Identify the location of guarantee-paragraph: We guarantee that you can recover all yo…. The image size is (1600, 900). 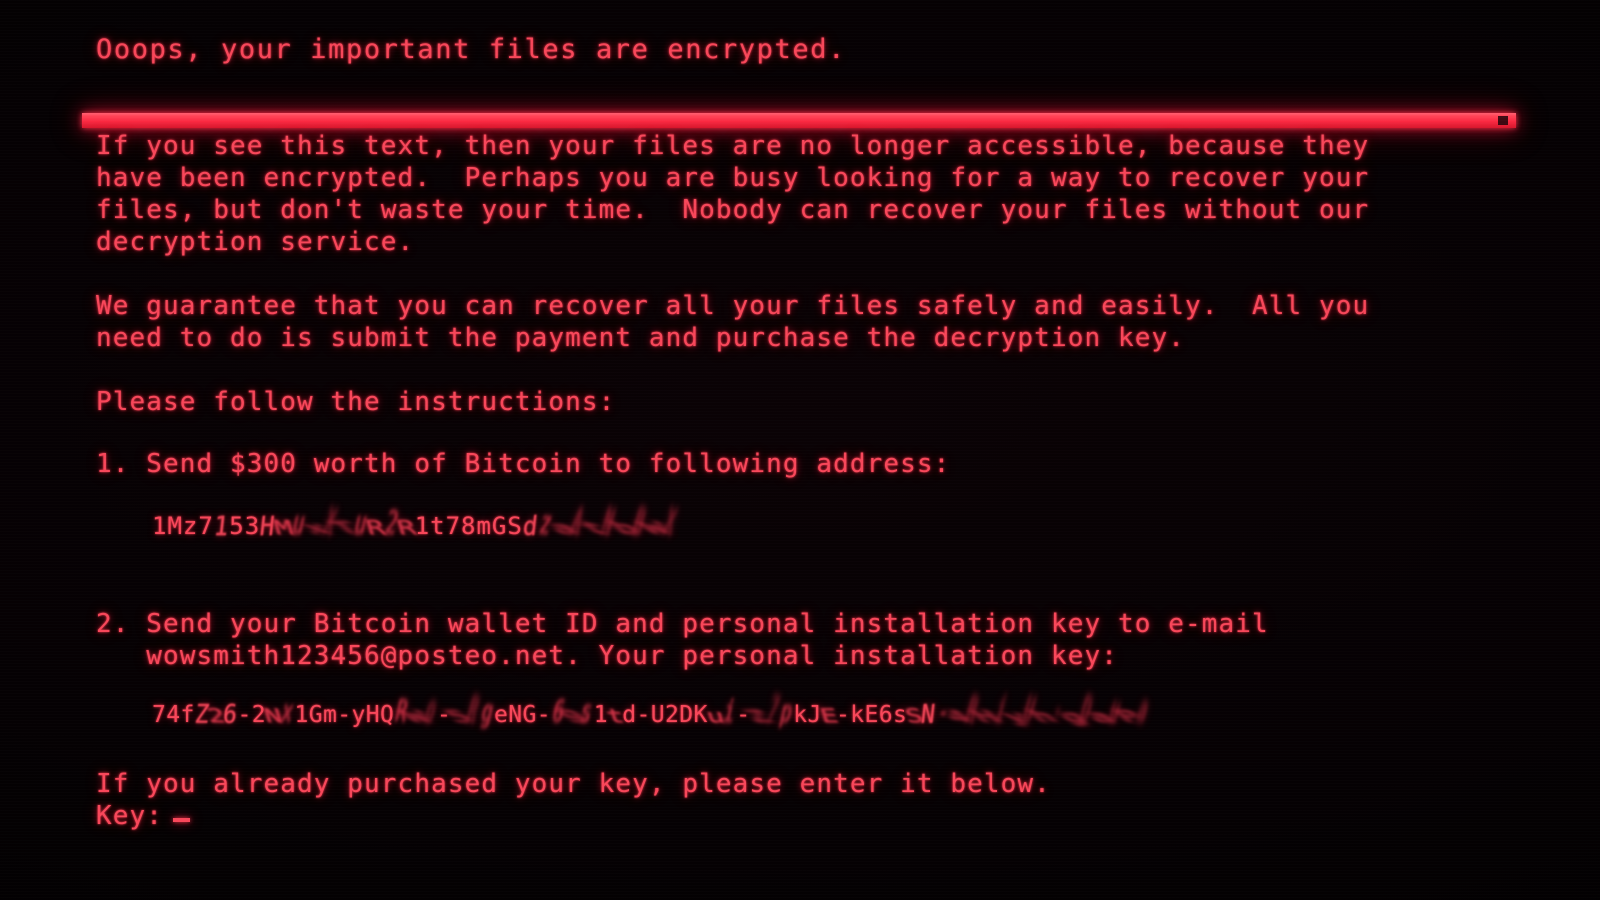
(732, 322).